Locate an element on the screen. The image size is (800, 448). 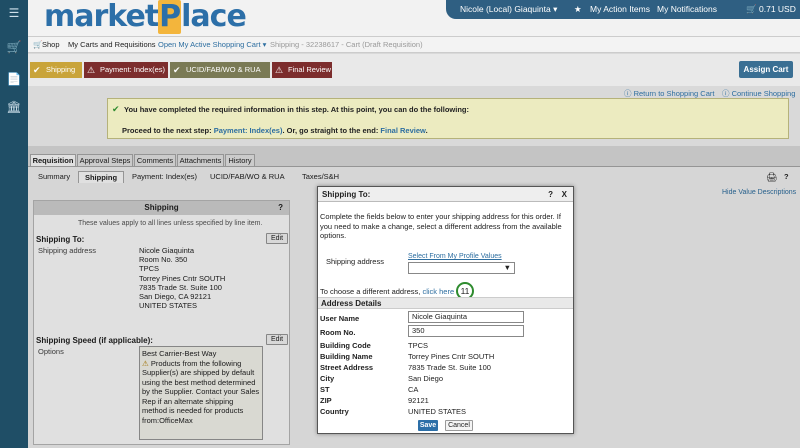
shipping-address-select: ▼ is located at coordinates (461, 268).